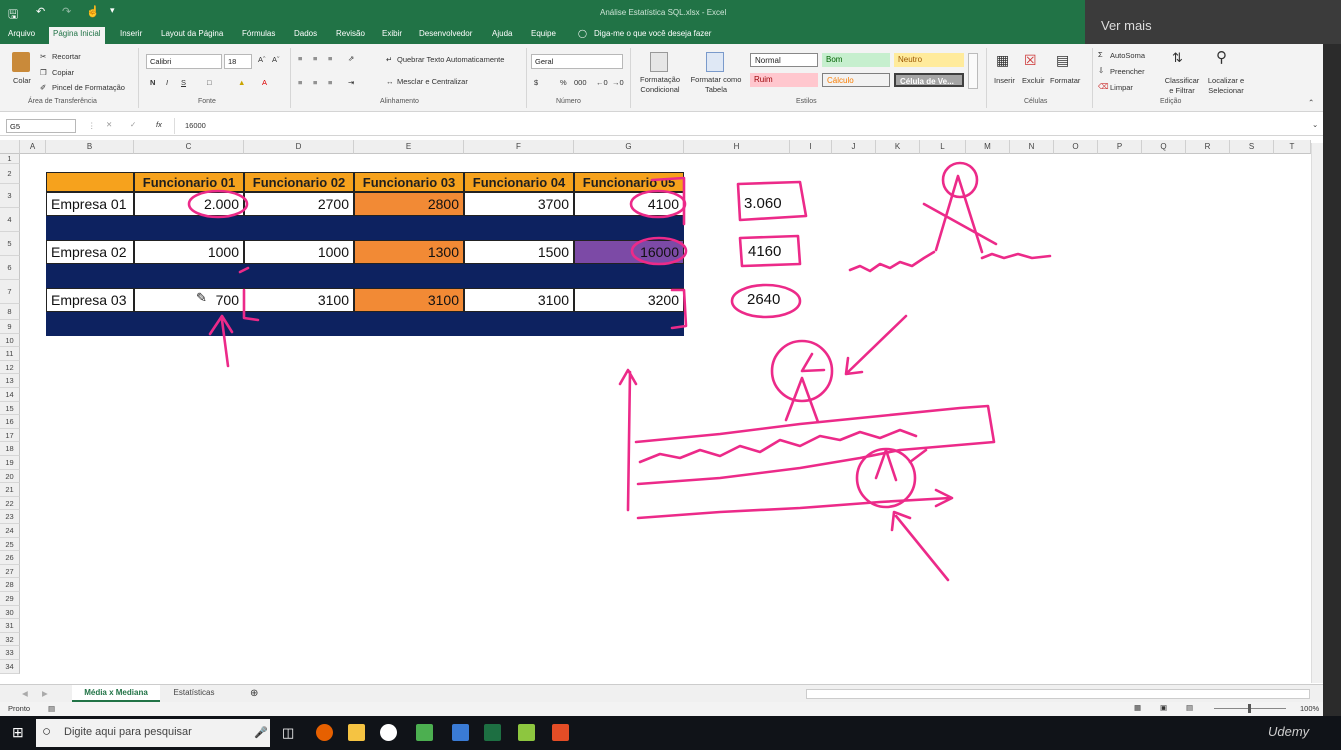 This screenshot has height=750, width=1341. I want to click on tab-arquivo: Arquivo, so click(21, 33).